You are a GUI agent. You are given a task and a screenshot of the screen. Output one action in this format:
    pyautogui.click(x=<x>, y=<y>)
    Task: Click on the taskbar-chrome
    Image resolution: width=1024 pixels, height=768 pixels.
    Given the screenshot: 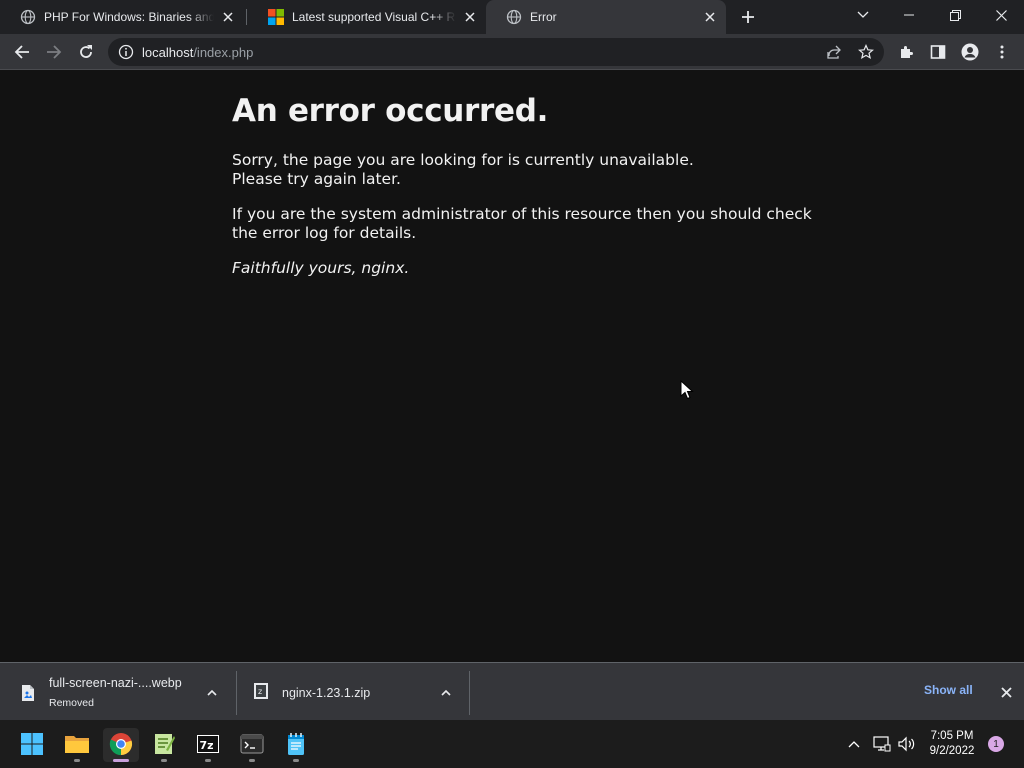 What is the action you would take?
    pyautogui.click(x=121, y=745)
    